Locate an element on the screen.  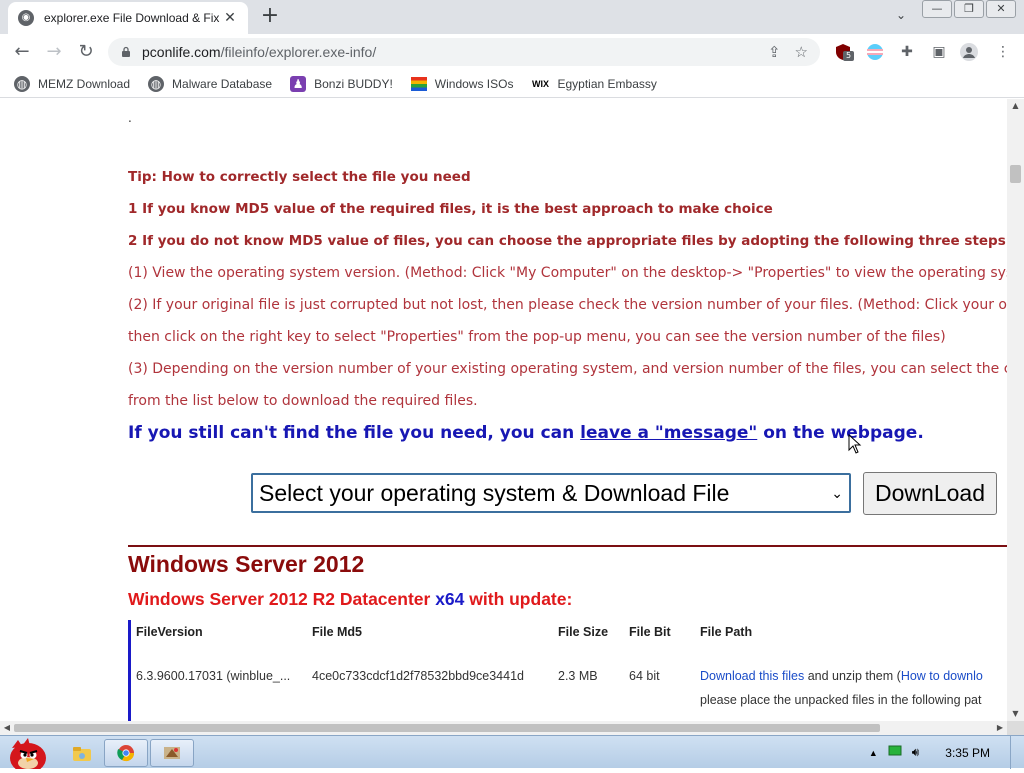
bookmark-bonzi-buddy: ♟ Bonzi BUDDY! is located at coordinates (341, 83).